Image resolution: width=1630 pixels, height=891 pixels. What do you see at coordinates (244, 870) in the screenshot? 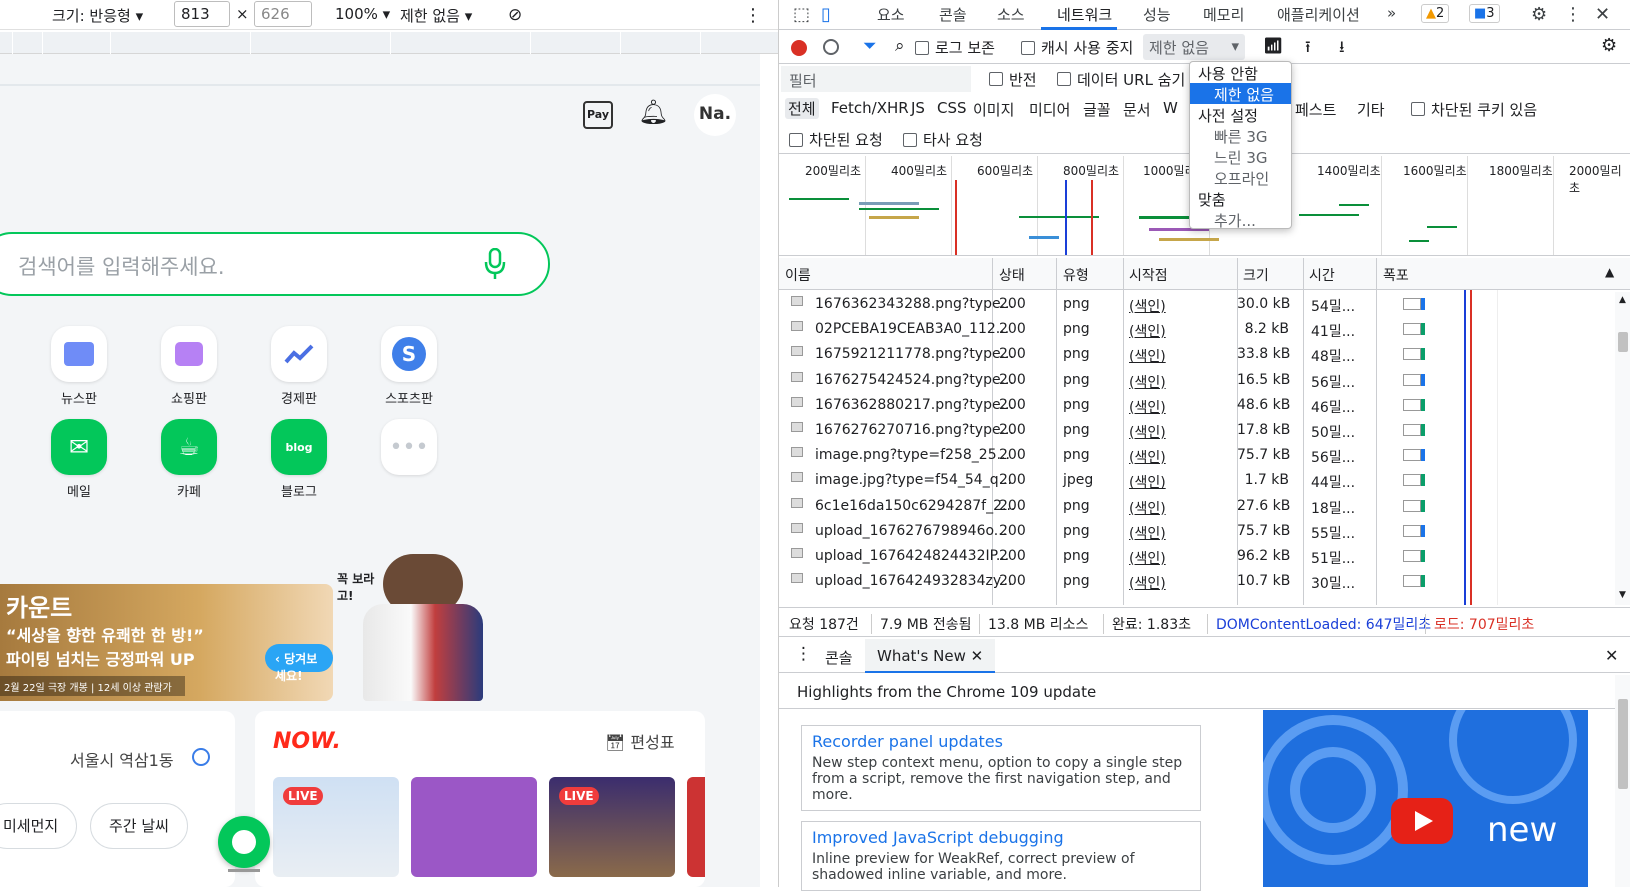
I see `resize-handle-bottom` at bounding box center [244, 870].